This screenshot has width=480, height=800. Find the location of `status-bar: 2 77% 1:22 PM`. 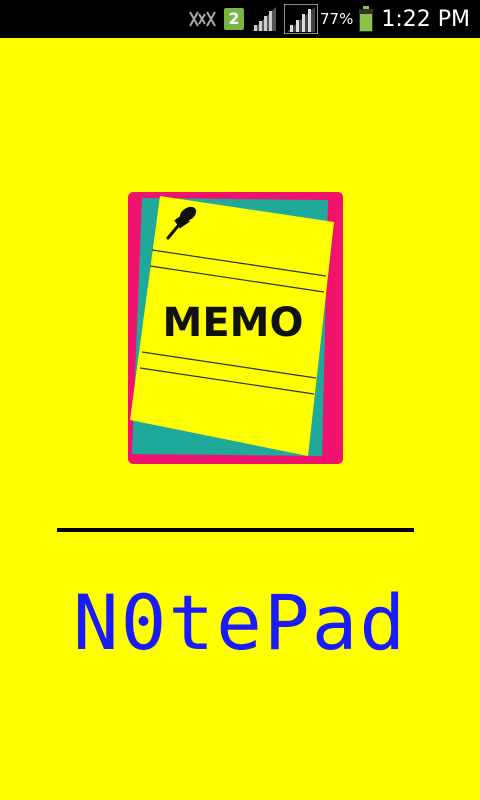

status-bar: 2 77% 1:22 PM is located at coordinates (240, 19).